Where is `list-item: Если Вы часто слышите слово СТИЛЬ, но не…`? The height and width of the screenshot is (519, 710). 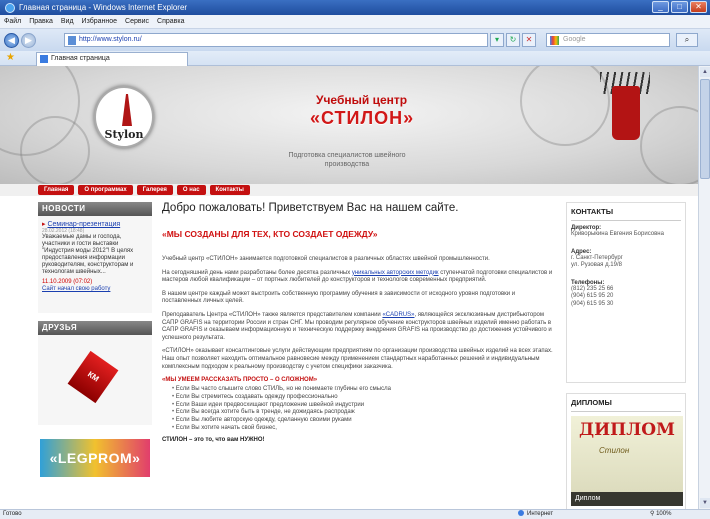 list-item: Если Вы часто слышите слово СТИЛЬ, но не… is located at coordinates (363, 390).